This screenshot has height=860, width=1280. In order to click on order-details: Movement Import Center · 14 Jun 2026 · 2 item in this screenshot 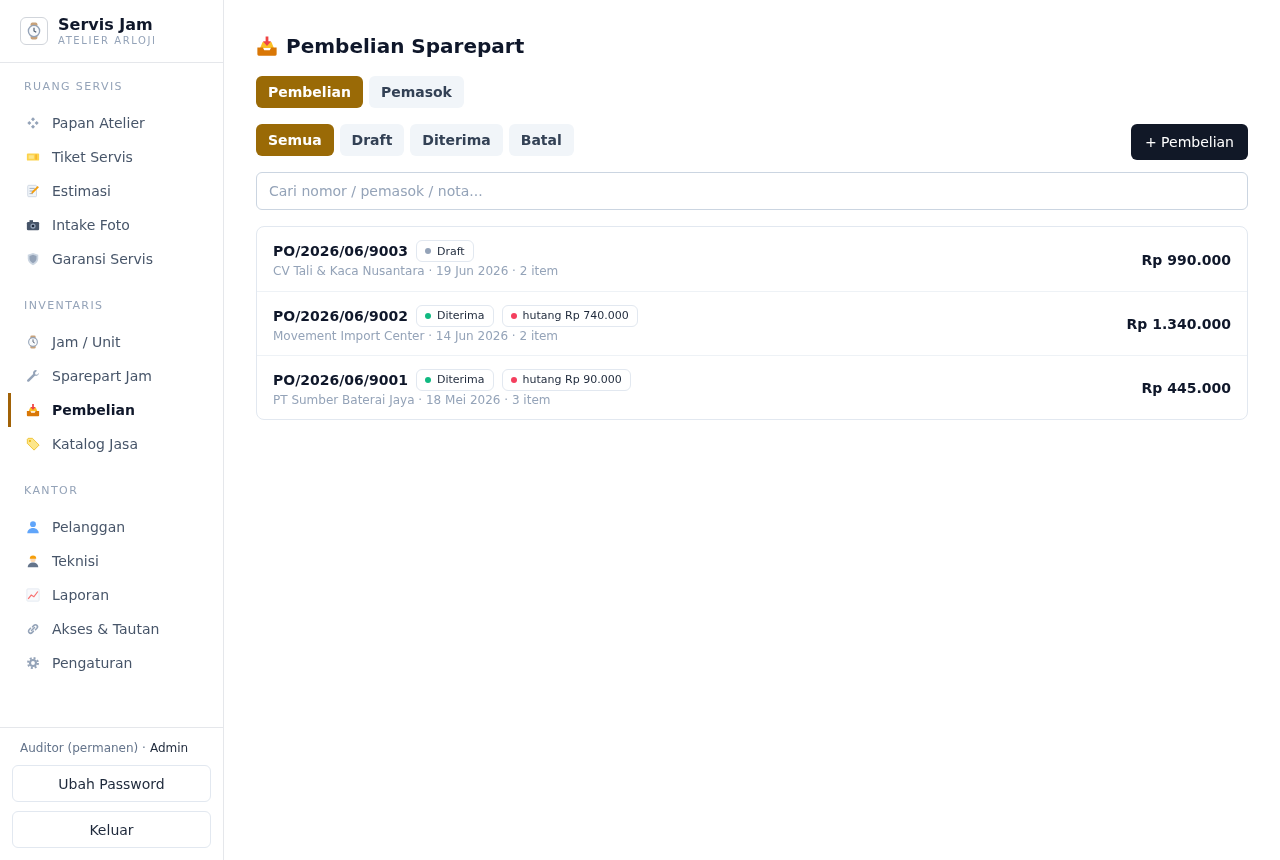, I will do `click(416, 335)`.